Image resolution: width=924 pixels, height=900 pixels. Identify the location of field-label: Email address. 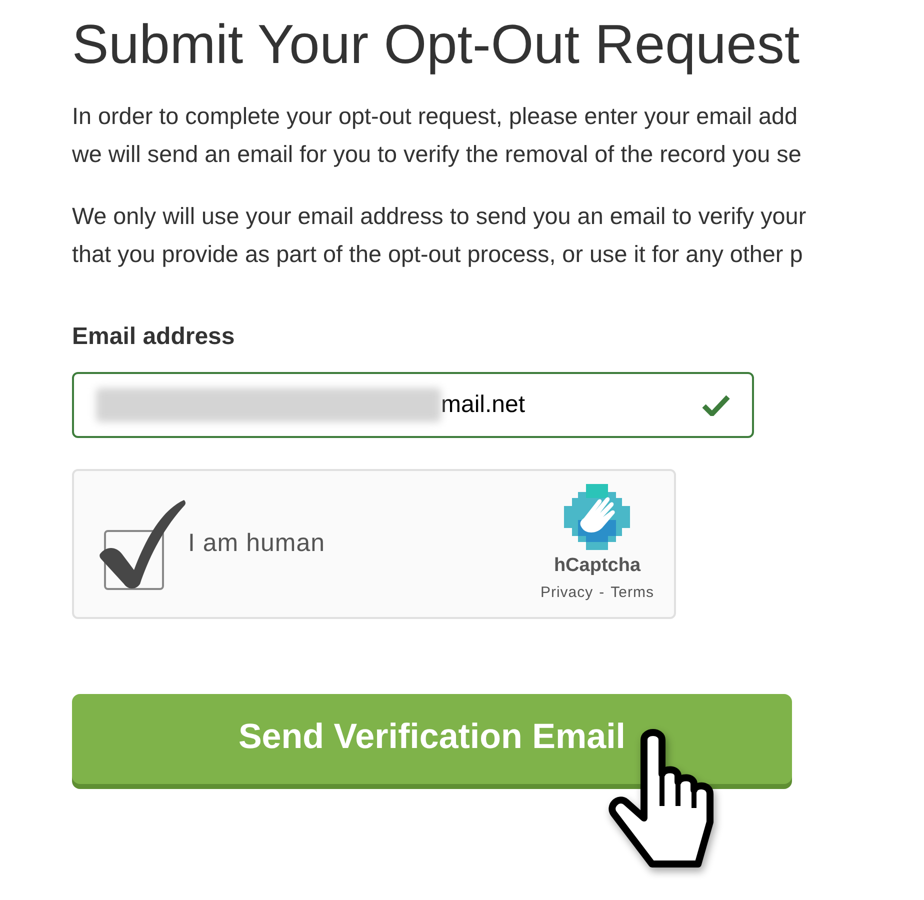
(153, 337).